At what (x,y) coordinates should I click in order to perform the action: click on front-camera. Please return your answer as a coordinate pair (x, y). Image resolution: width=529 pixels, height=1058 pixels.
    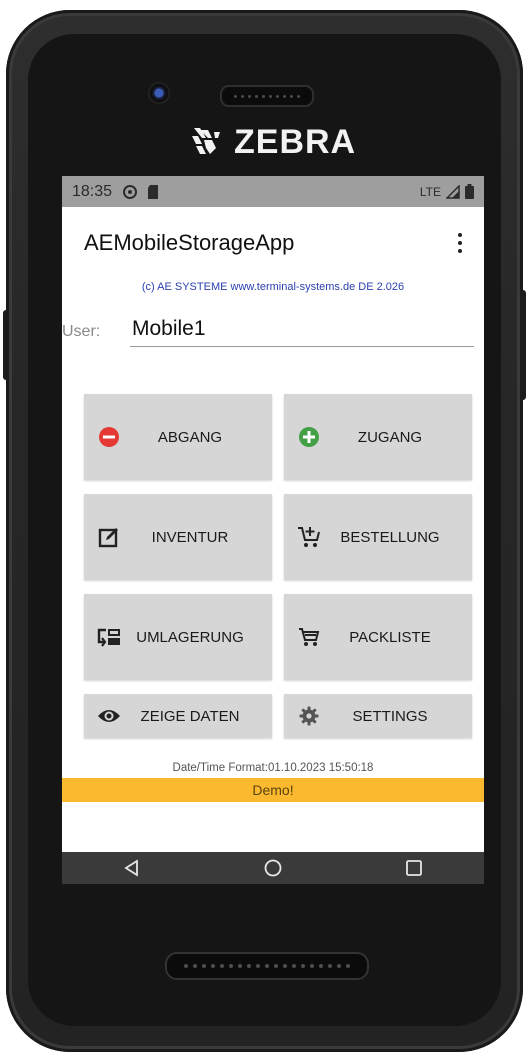
    Looking at the image, I should click on (159, 93).